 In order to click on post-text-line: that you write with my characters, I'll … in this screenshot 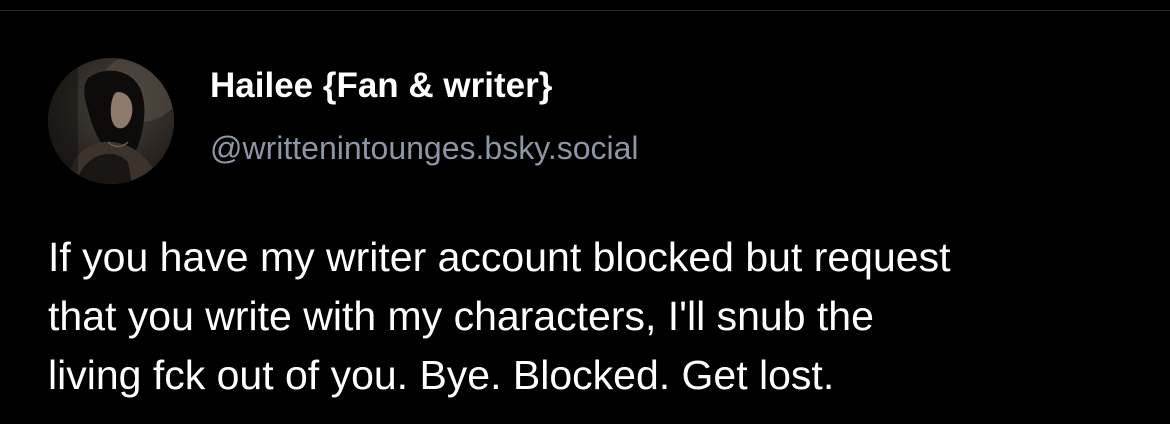, I will do `click(461, 316)`.